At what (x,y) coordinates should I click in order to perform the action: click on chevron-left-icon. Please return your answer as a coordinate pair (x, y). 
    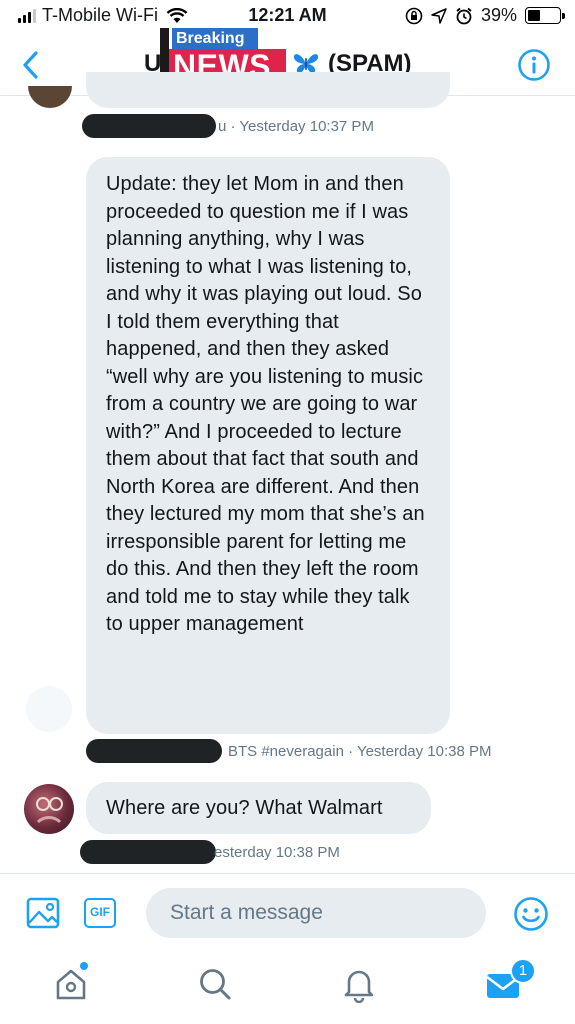
    Looking at the image, I should click on (30, 65).